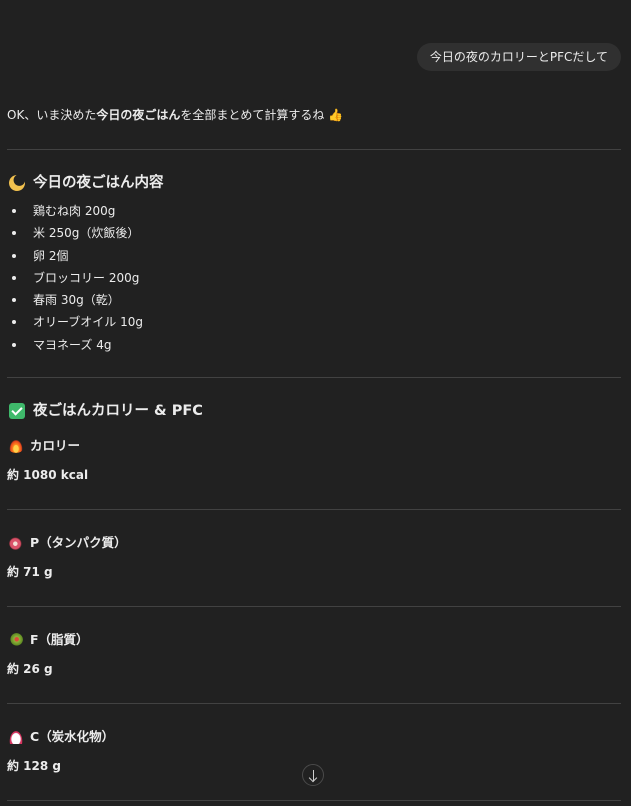 This screenshot has height=806, width=631. What do you see at coordinates (55, 445) in the screenshot?
I see `calorie-label: カロリー` at bounding box center [55, 445].